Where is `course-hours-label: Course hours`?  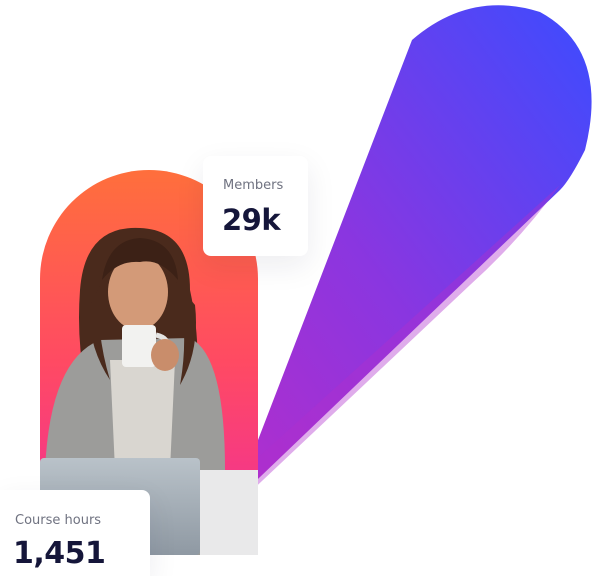
course-hours-label: Course hours is located at coordinates (58, 520).